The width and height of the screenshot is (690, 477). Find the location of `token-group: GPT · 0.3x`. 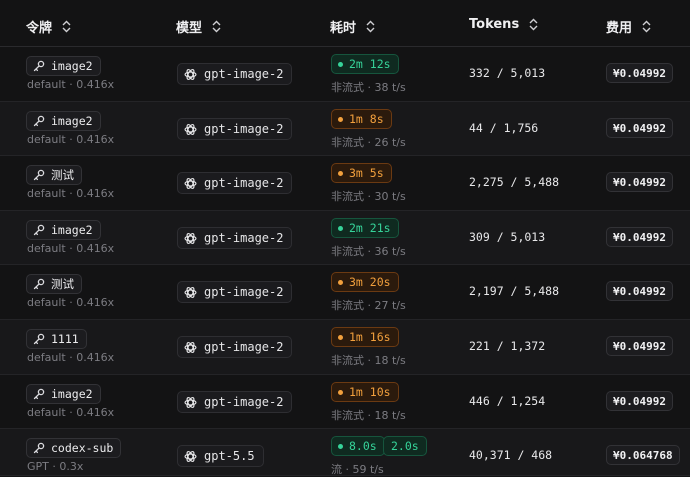

token-group: GPT · 0.3x is located at coordinates (55, 466).